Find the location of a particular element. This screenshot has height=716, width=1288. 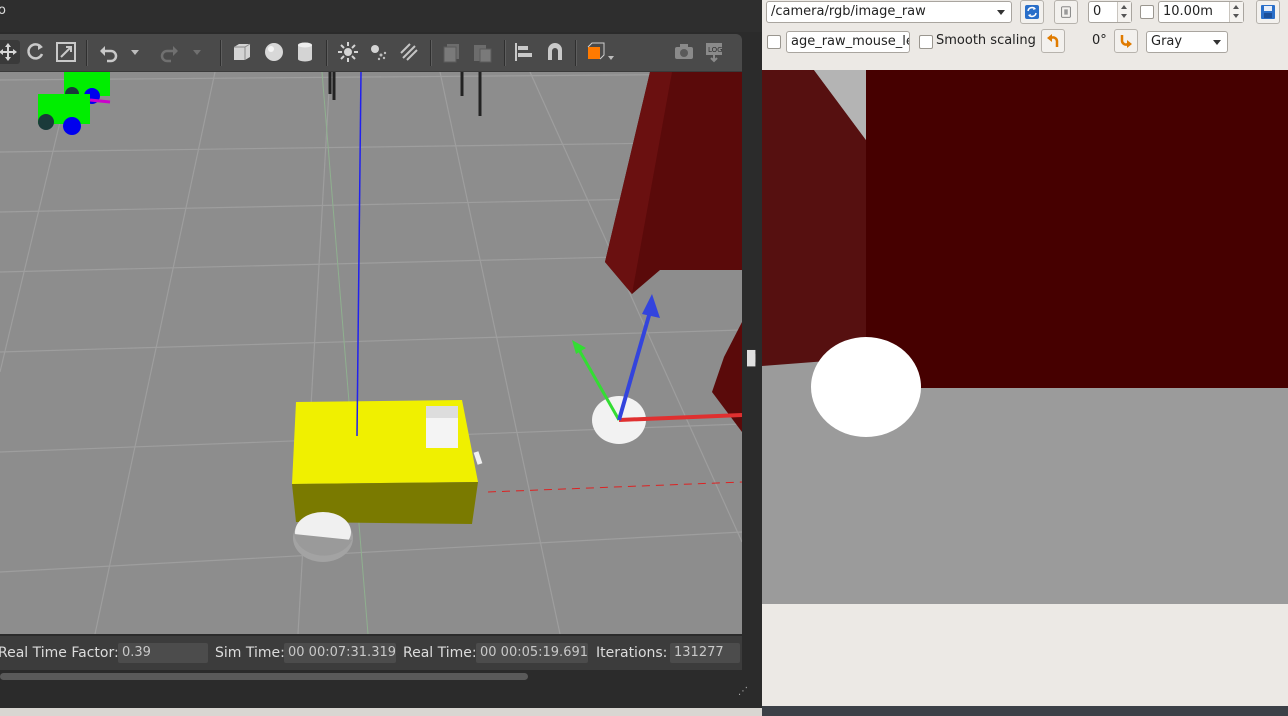

real-time-label: Real Time: is located at coordinates (440, 653).